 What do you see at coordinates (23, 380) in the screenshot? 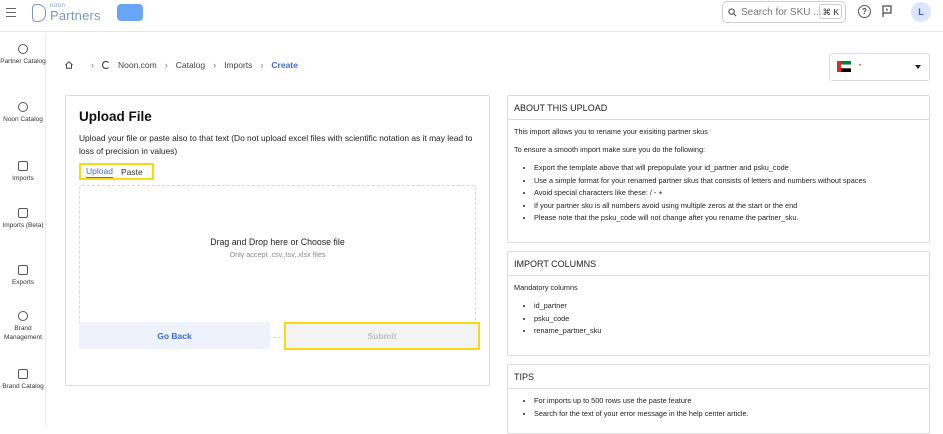
I see `sidebar-item-brand-catalog: Brand Catalog` at bounding box center [23, 380].